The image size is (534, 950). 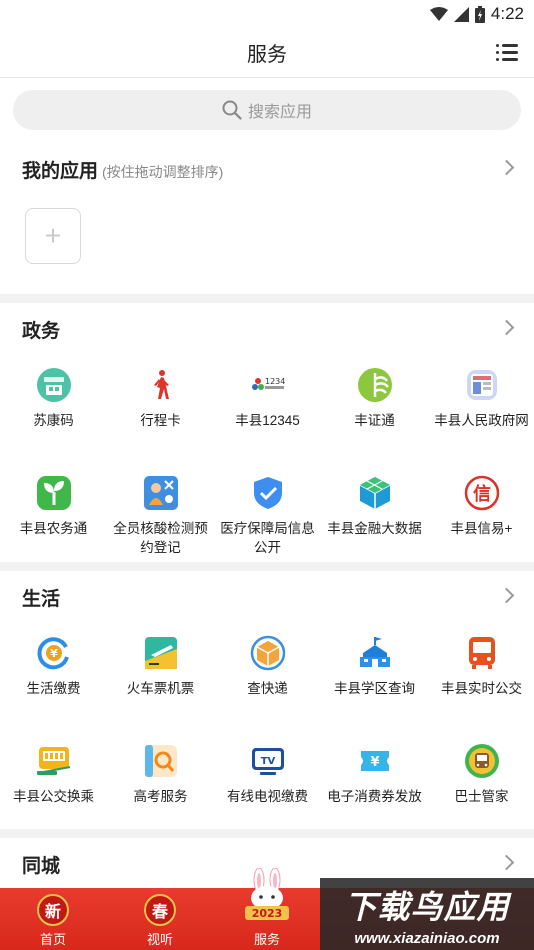 What do you see at coordinates (267, 596) in the screenshot?
I see `shenghuo-header: 生活` at bounding box center [267, 596].